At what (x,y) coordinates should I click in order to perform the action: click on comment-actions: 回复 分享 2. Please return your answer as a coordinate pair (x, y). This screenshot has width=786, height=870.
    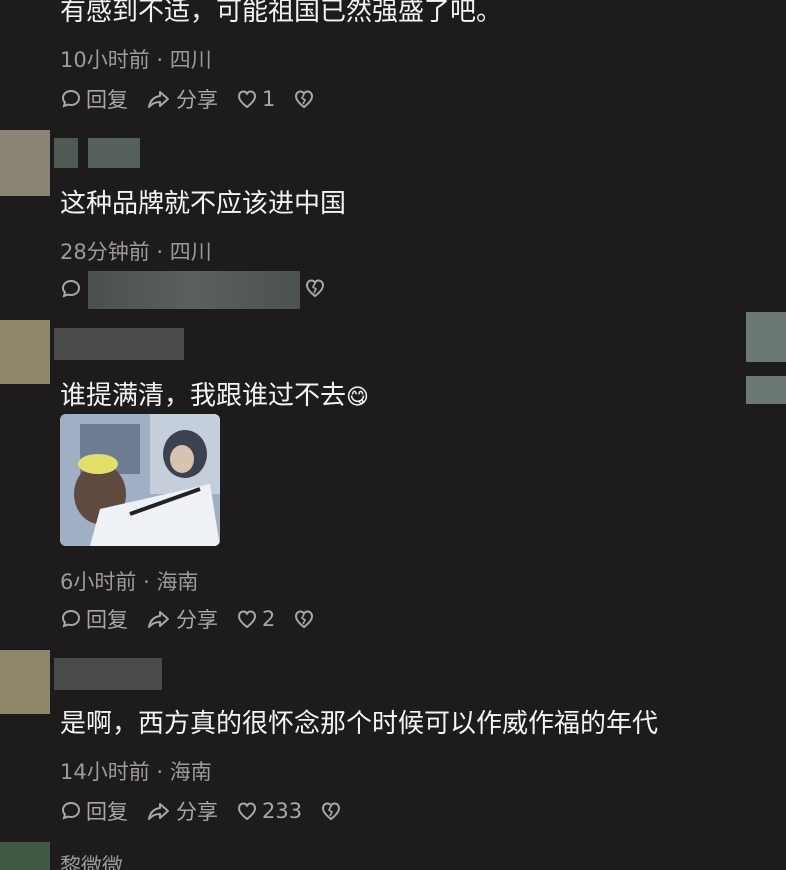
    Looking at the image, I should click on (198, 619).